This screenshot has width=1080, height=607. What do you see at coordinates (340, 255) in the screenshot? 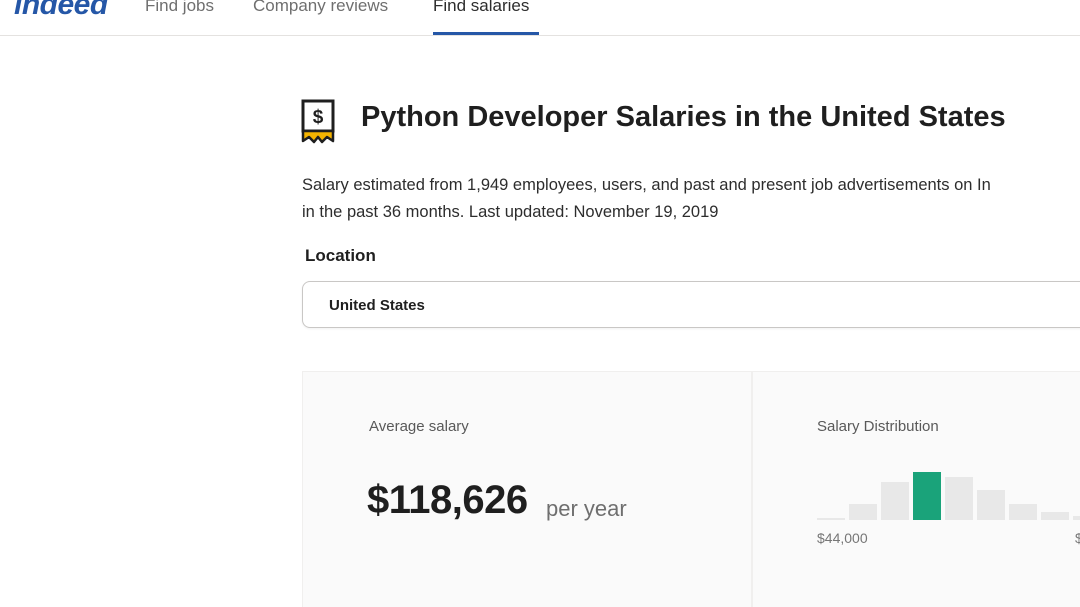
I see `location-label: Location` at bounding box center [340, 255].